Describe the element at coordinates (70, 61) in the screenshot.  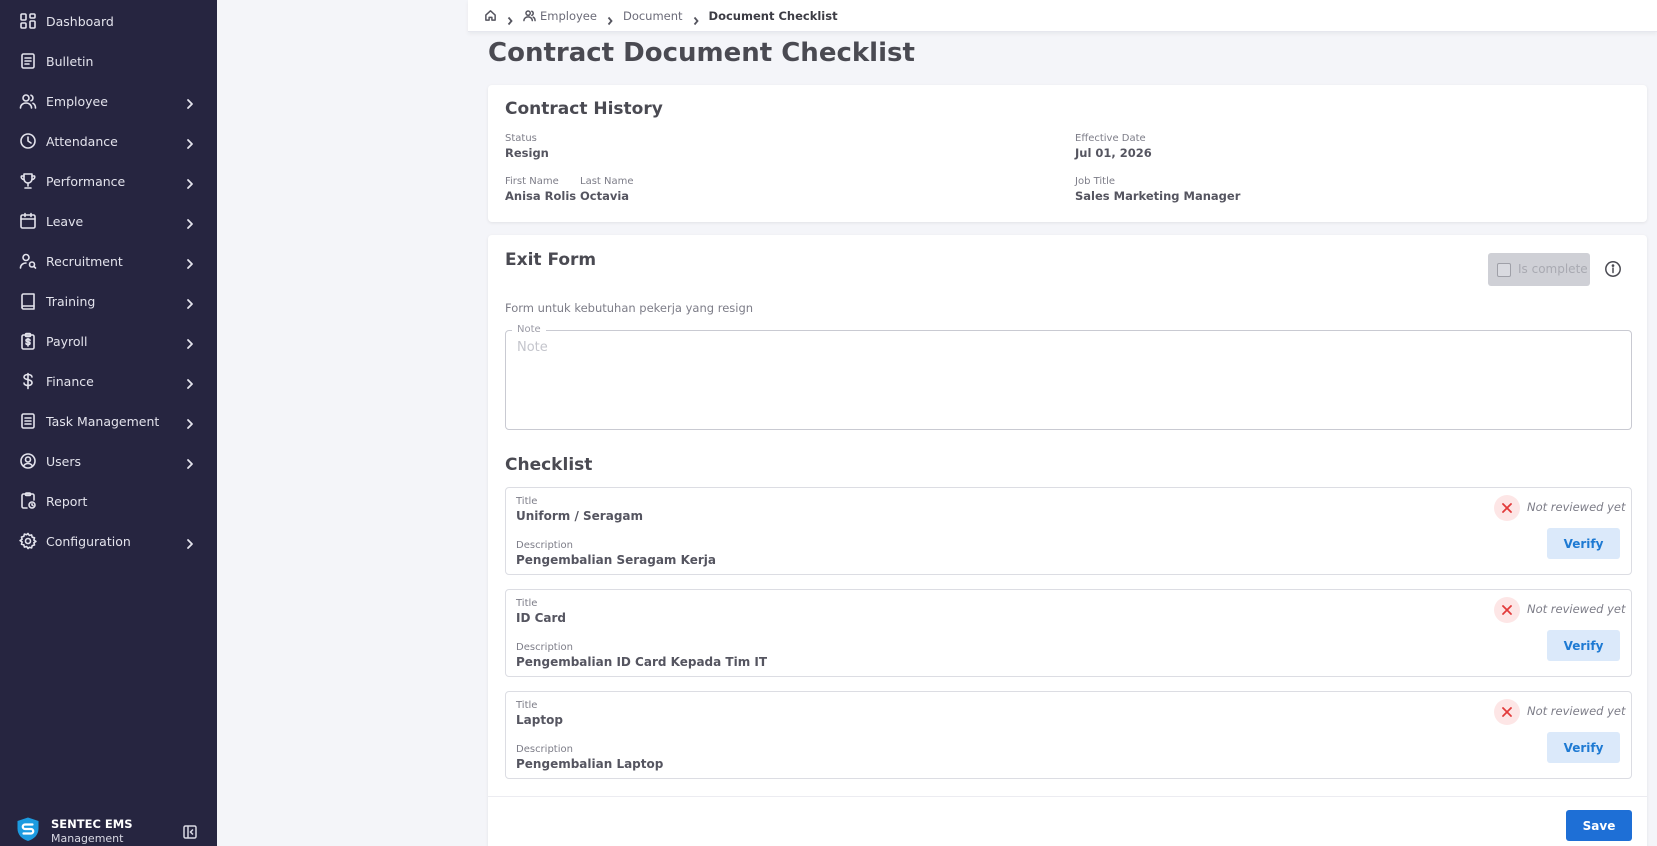
I see `sidebar-item-label: Bulletin` at that location.